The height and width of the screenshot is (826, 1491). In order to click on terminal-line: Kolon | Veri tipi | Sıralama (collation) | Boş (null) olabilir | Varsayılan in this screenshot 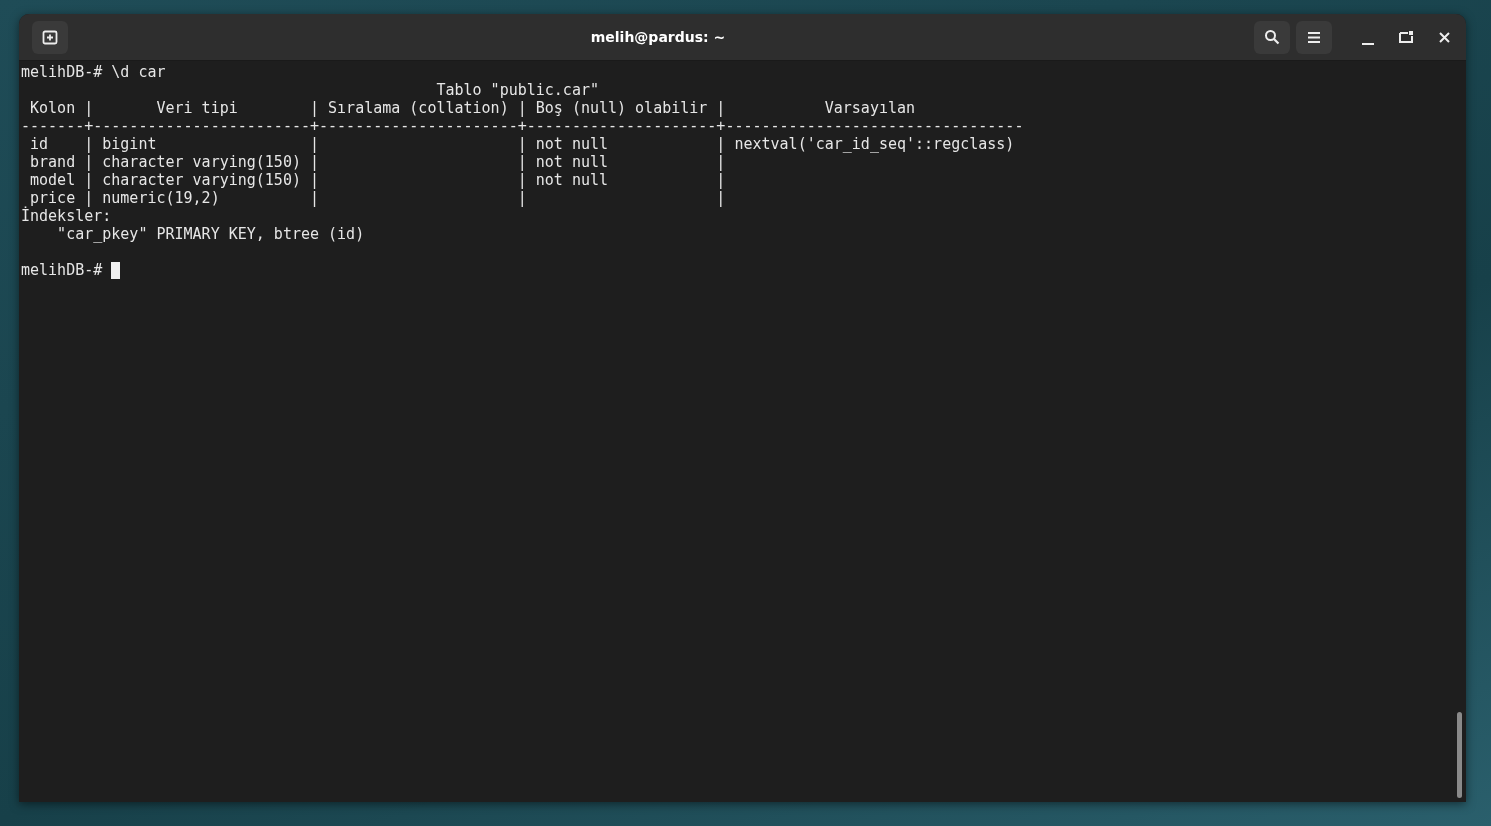, I will do `click(473, 108)`.